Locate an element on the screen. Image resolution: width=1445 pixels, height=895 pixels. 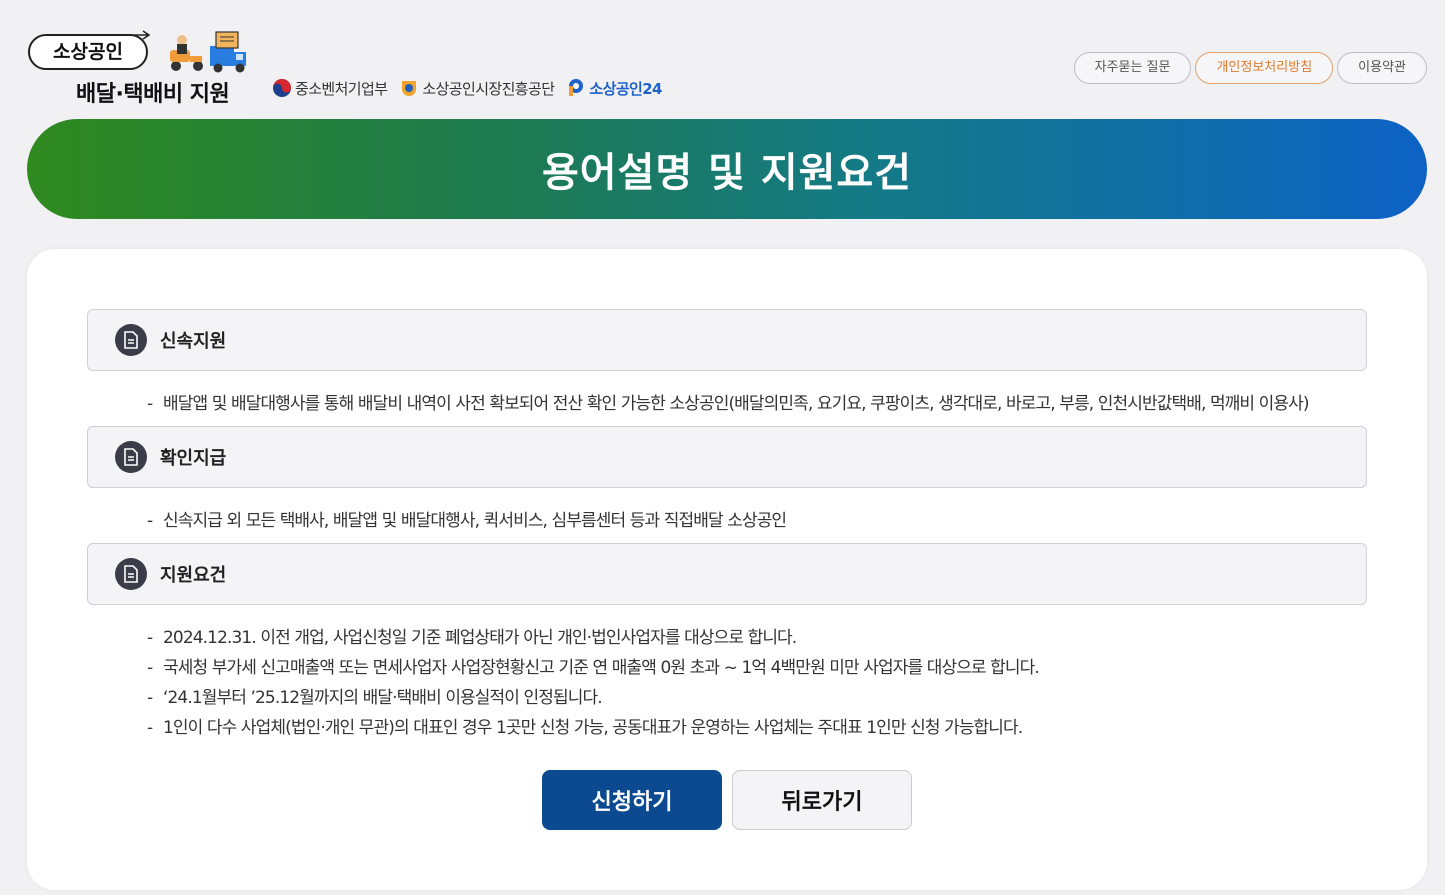
org-mss: 중소벤처기업부 is located at coordinates (330, 88).